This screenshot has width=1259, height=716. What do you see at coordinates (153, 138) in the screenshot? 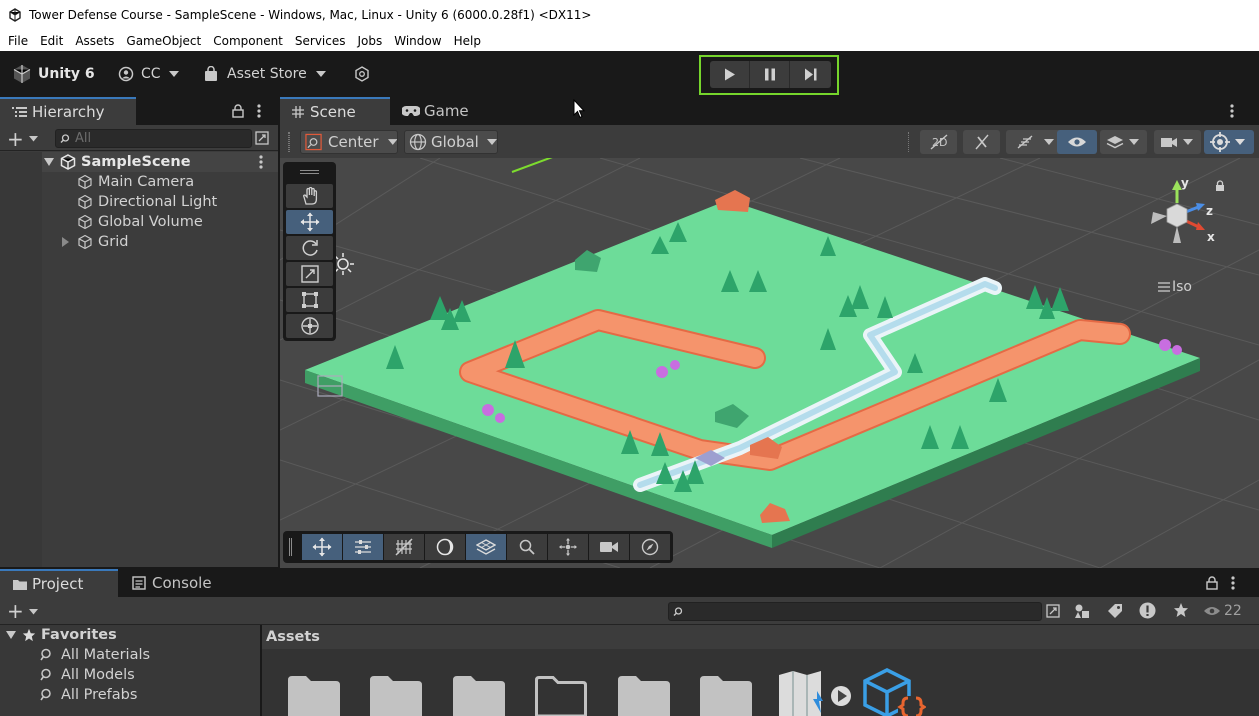
I see `hierarchy-search-input: All` at bounding box center [153, 138].